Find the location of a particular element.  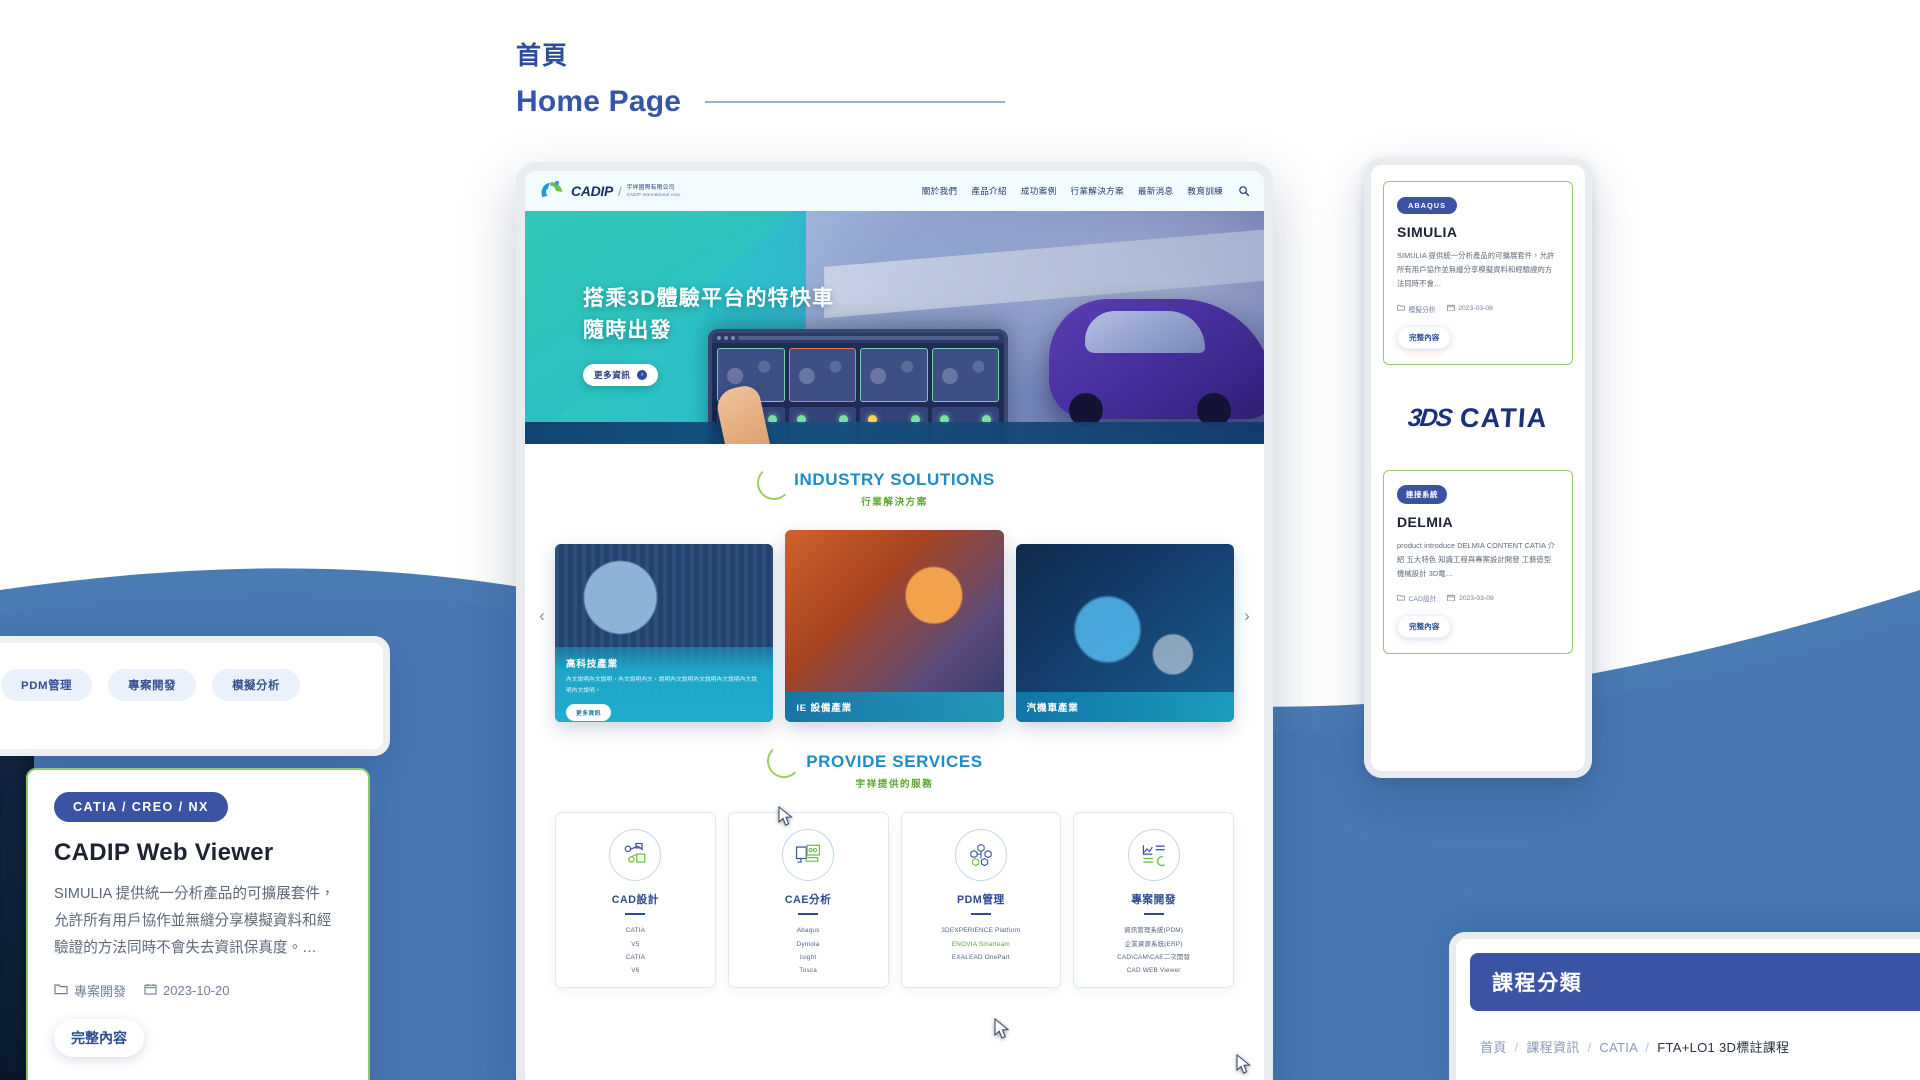

arrow-right-circle-icon: › is located at coordinates (642, 375).